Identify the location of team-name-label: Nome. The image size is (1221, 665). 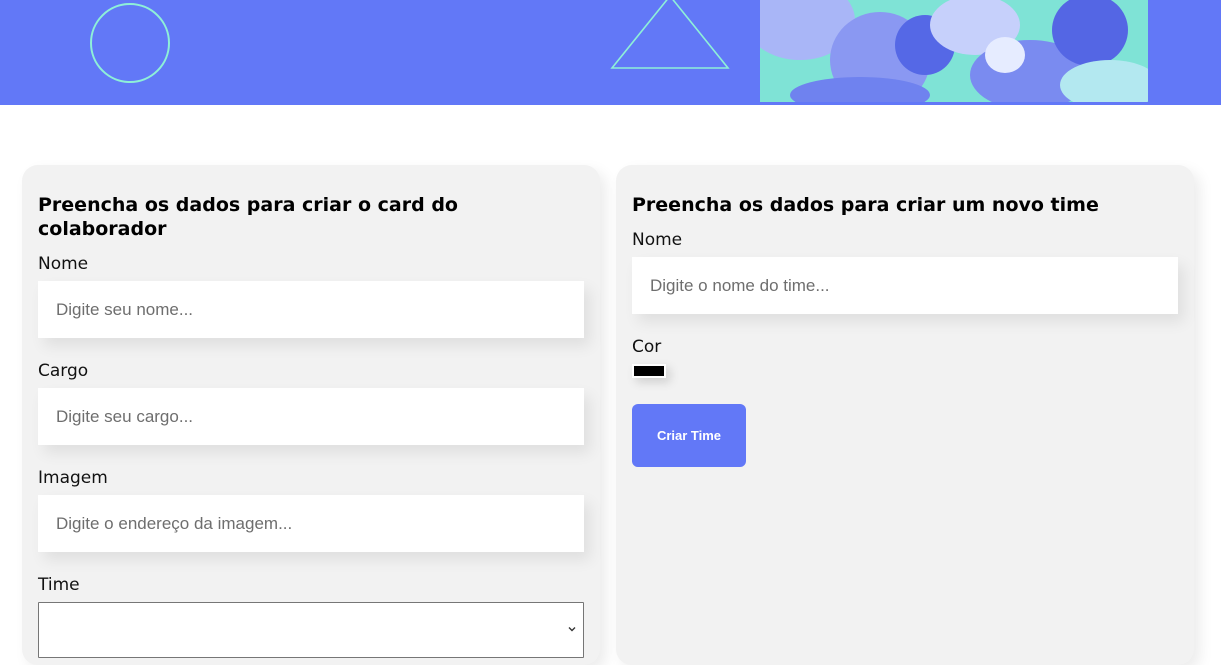
(657, 240).